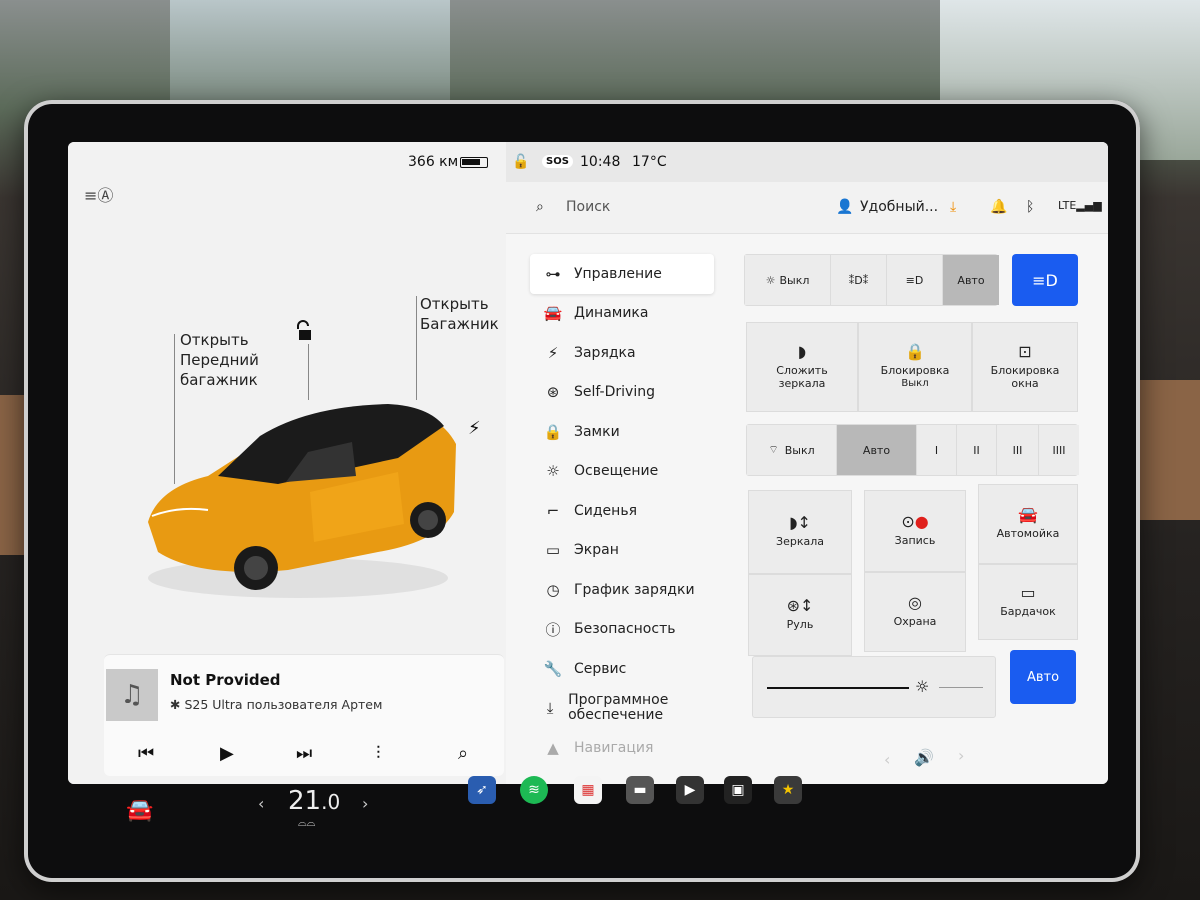  I want to click on nav-item-lighting: ☼ Освещение, so click(622, 472).